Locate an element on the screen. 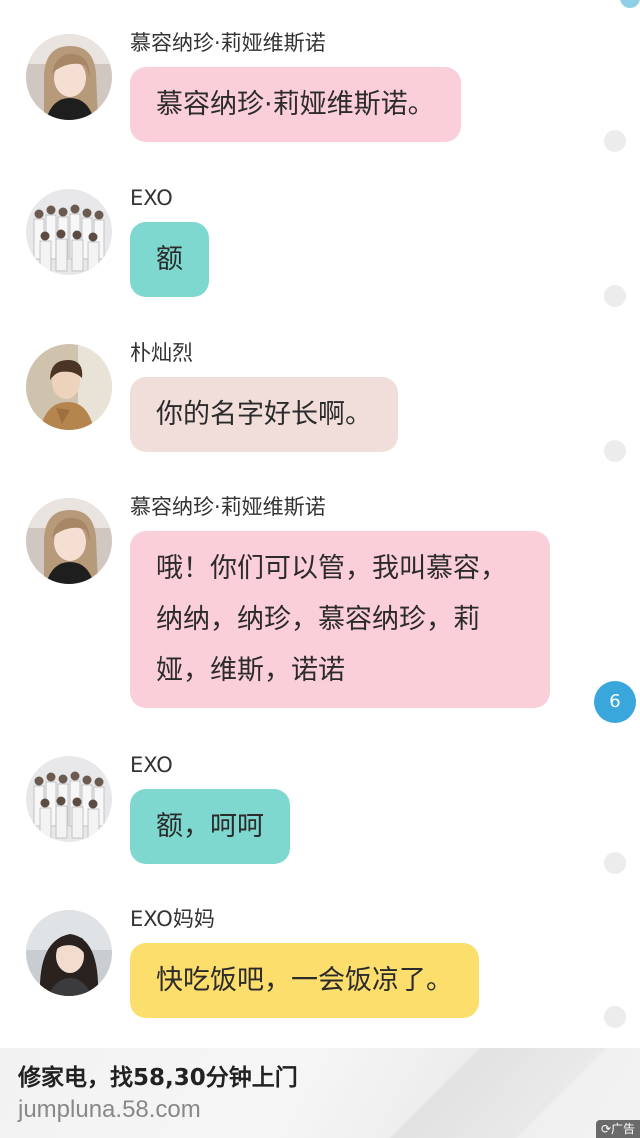 The height and width of the screenshot is (1138, 640). ad-label-badge: ⟳广告 is located at coordinates (617, 1129).